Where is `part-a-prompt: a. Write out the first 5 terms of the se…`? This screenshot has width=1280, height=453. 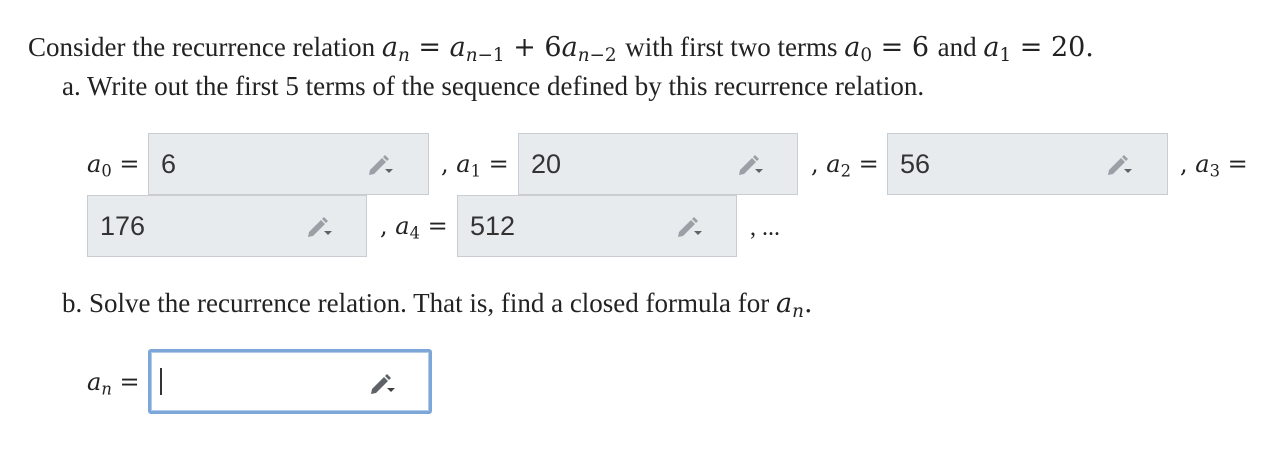 part-a-prompt: a. Write out the first 5 terms of the se… is located at coordinates (493, 86).